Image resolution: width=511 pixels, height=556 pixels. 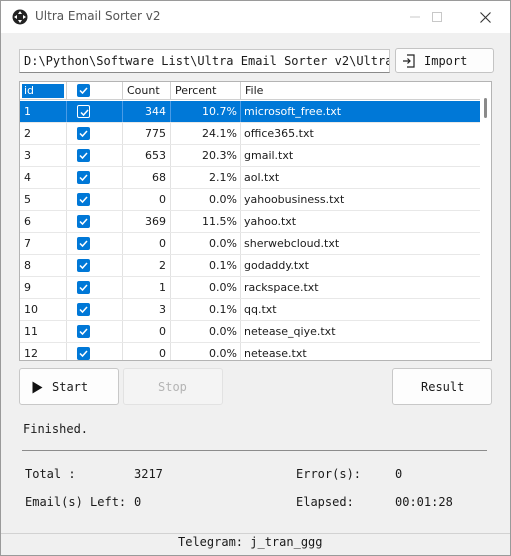 I want to click on table-row: 4 68 2.1% aol.txt, so click(x=250, y=178).